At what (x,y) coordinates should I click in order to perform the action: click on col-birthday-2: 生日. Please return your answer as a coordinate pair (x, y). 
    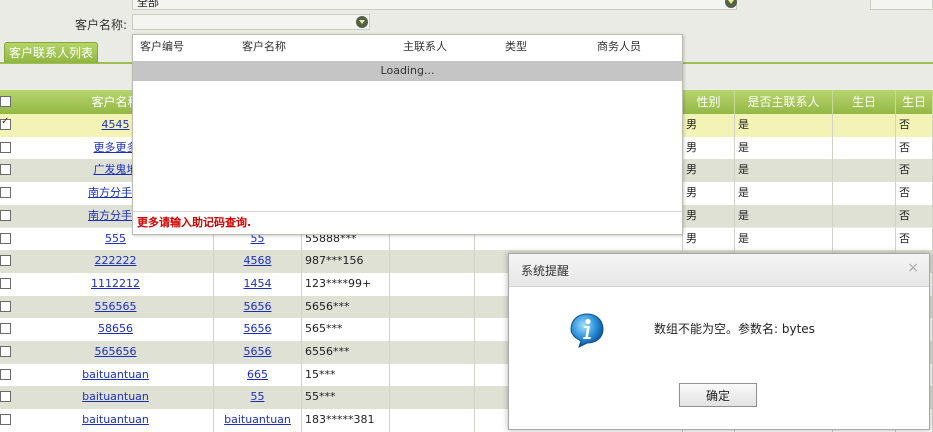
    Looking at the image, I should click on (914, 102).